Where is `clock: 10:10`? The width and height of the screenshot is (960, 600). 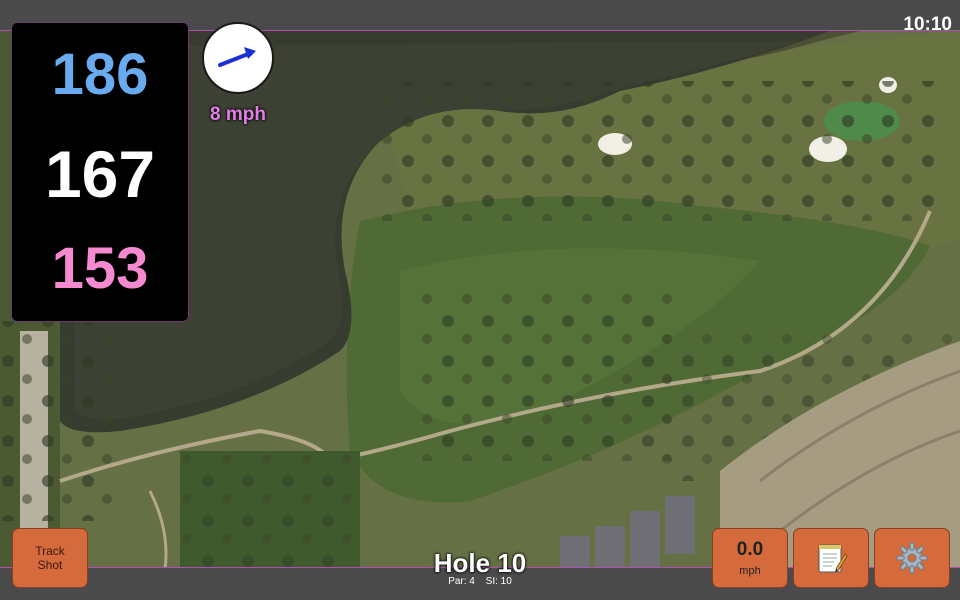 clock: 10:10 is located at coordinates (927, 24).